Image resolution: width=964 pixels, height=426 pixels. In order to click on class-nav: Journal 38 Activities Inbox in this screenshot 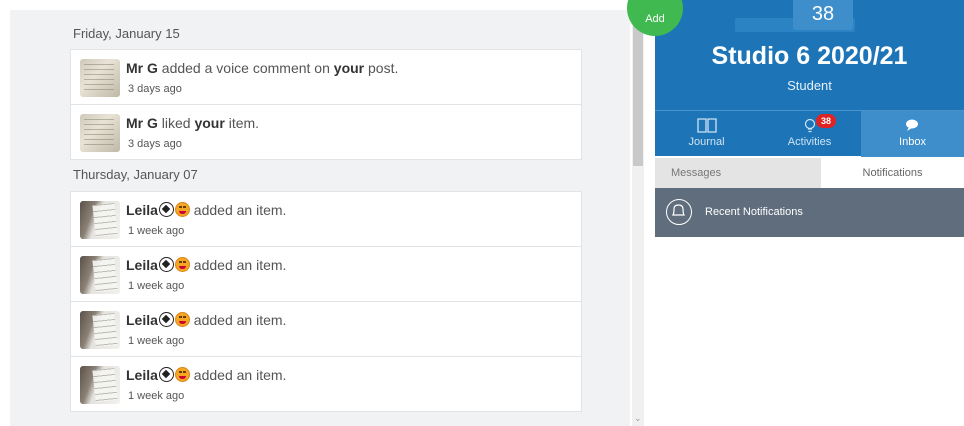, I will do `click(809, 133)`.